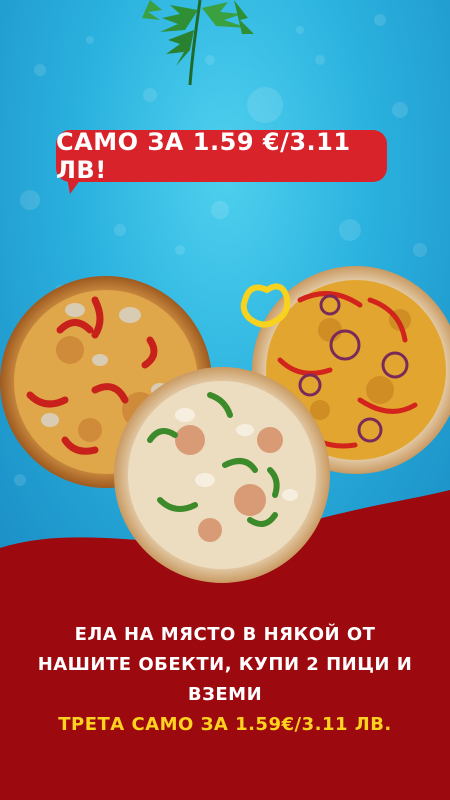 Image resolution: width=450 pixels, height=800 pixels. What do you see at coordinates (222, 475) in the screenshot?
I see `pizza-green-pepper` at bounding box center [222, 475].